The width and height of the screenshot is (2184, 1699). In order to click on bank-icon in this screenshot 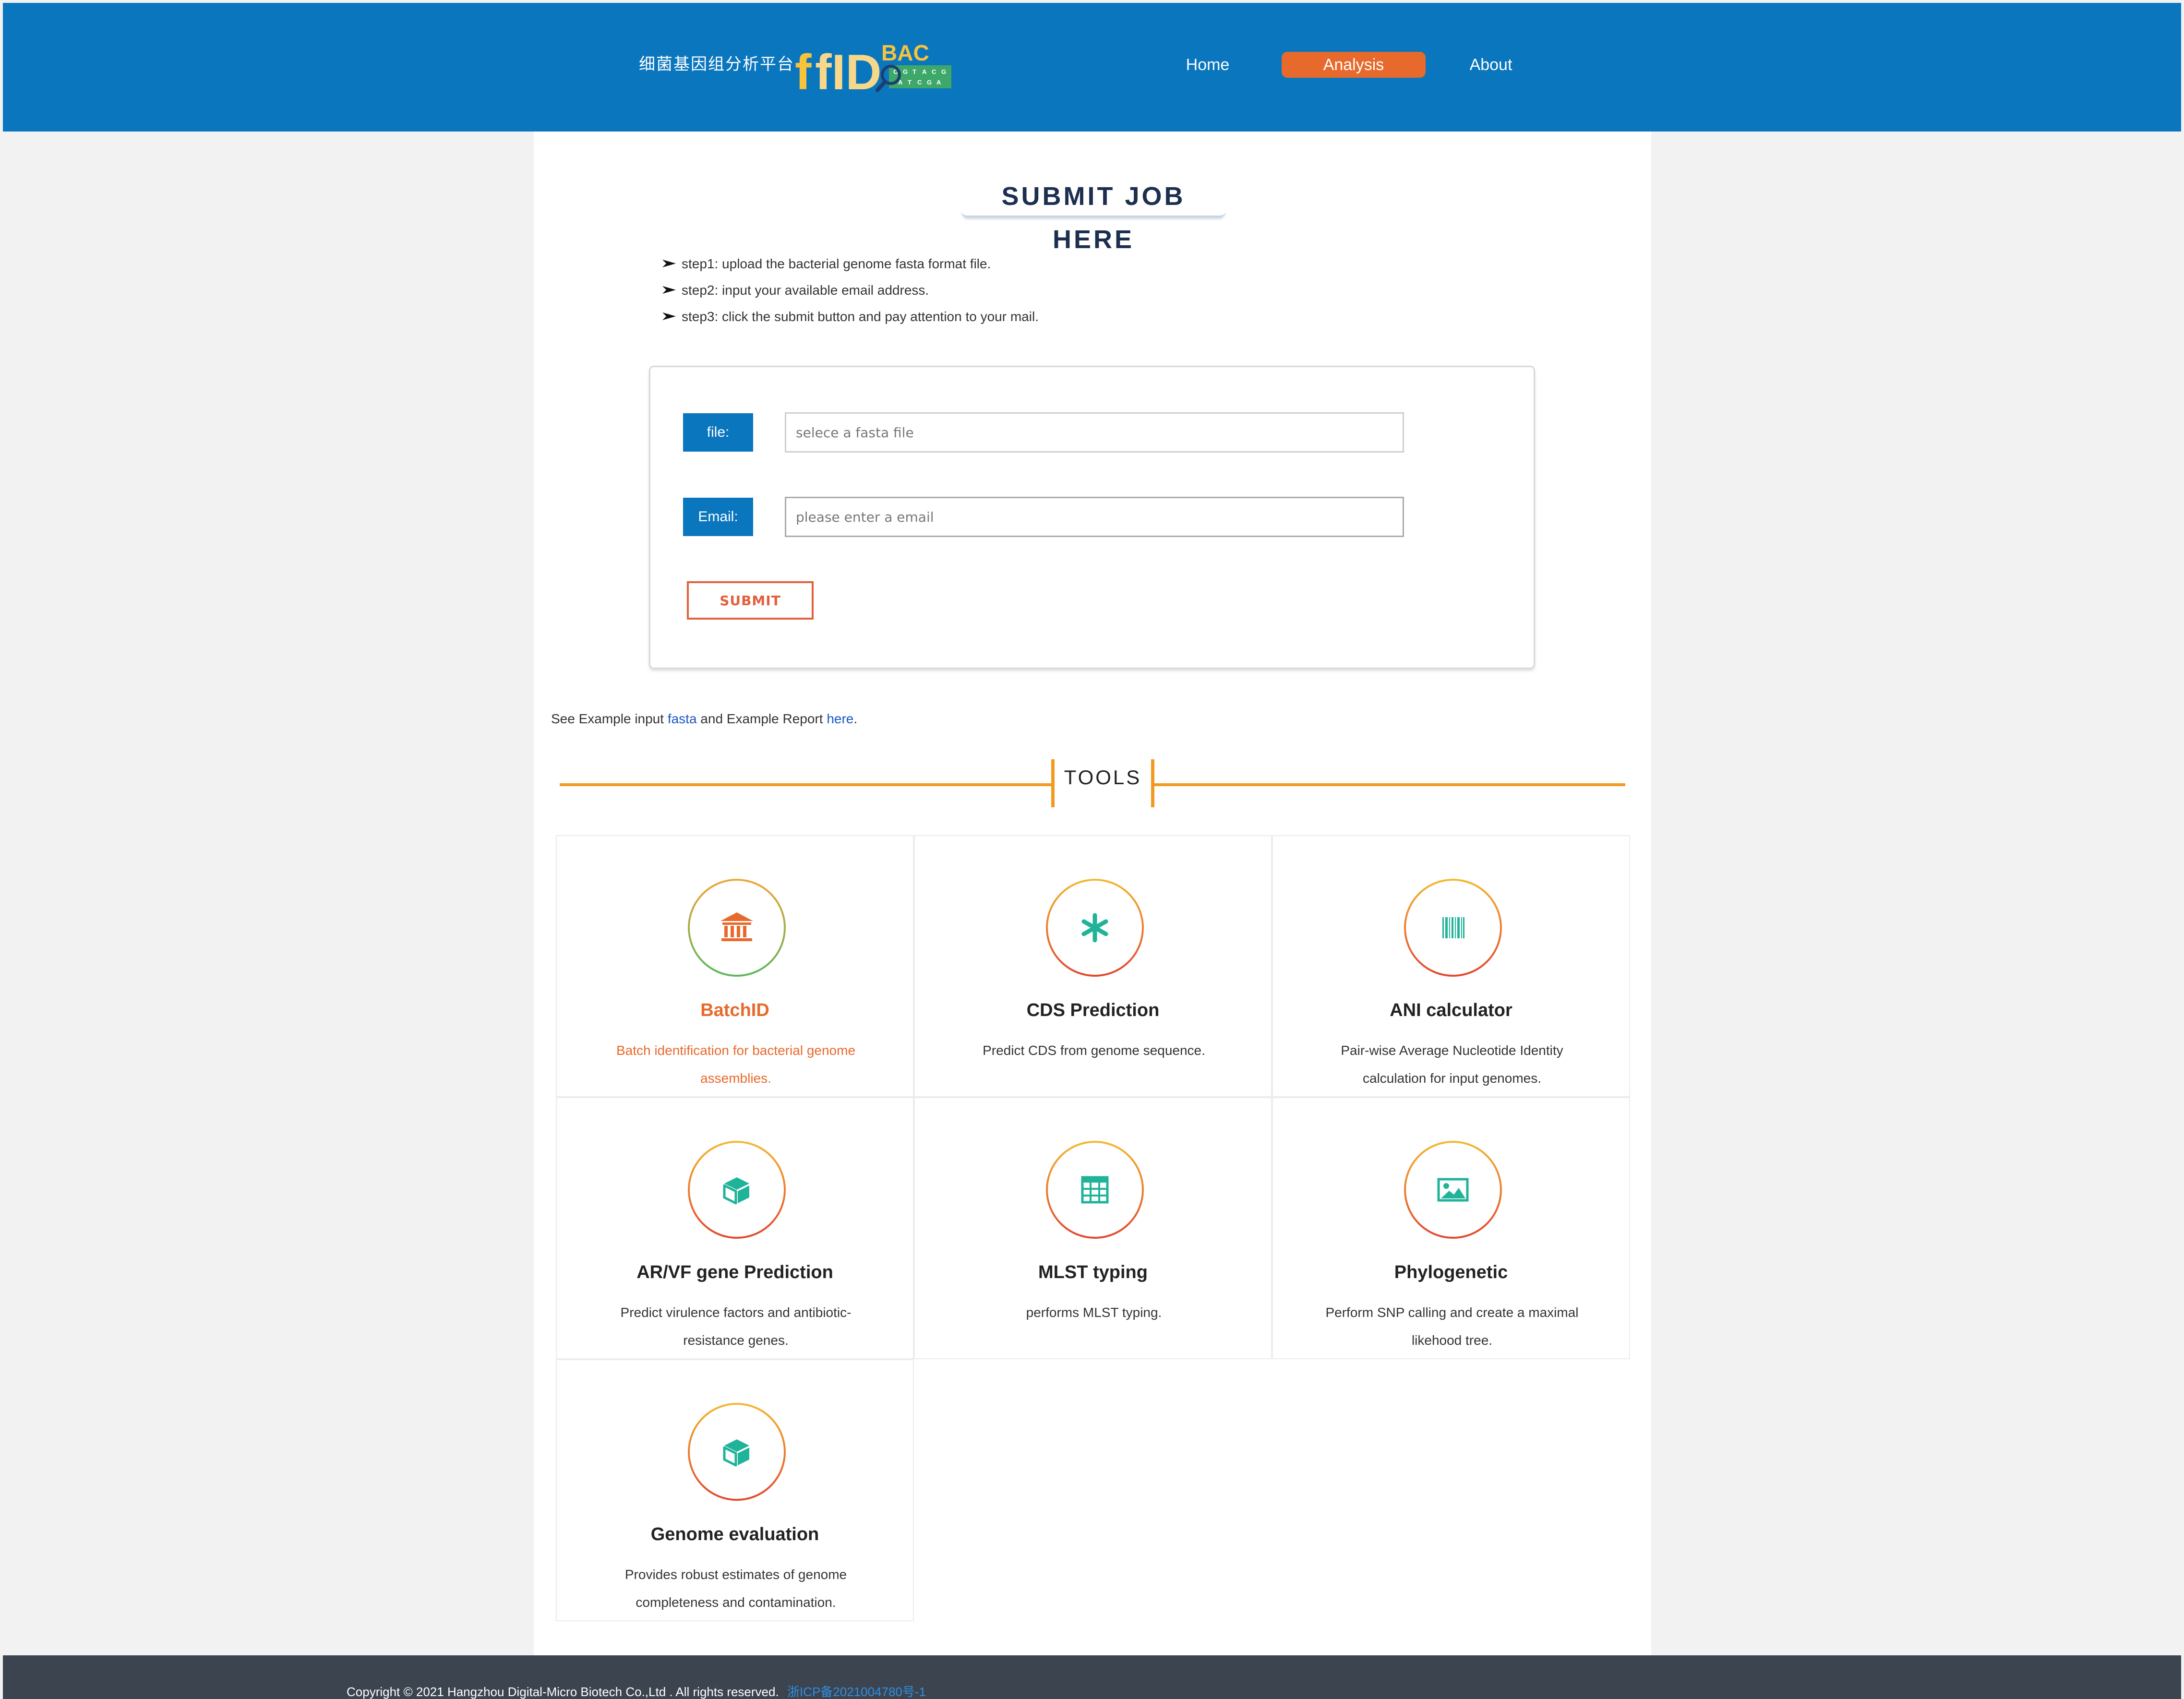, I will do `click(736, 926)`.